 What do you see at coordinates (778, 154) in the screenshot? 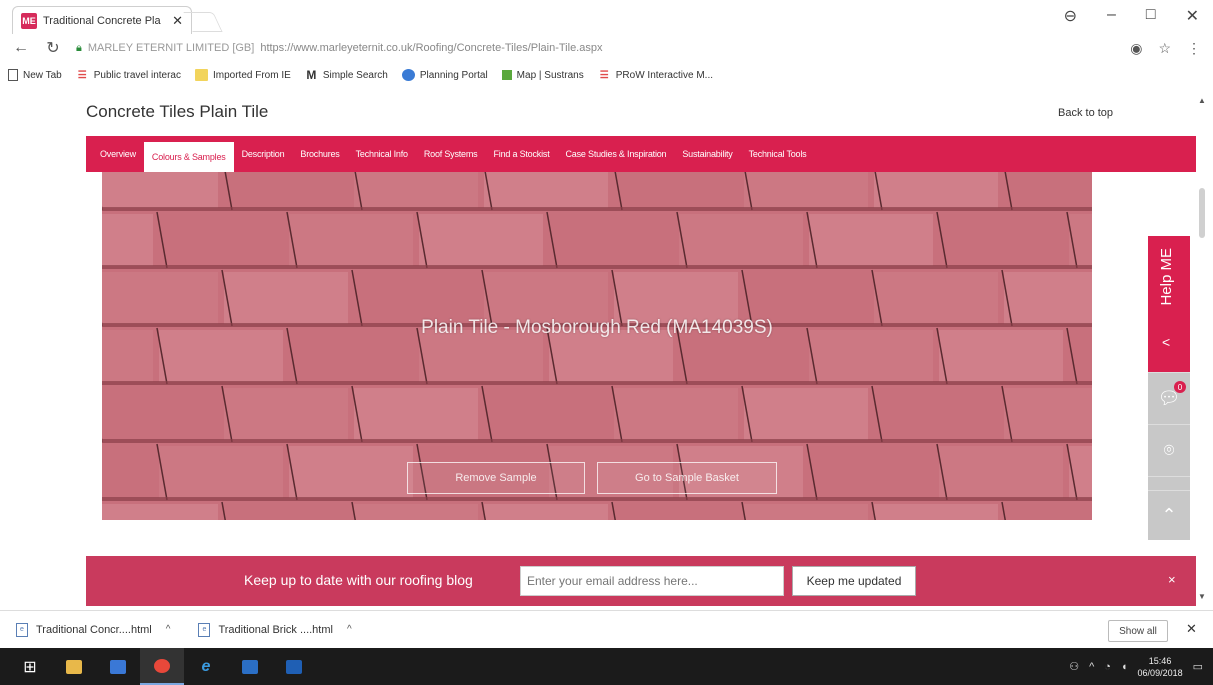
I see `tab-technical-tools: Technical Tools` at bounding box center [778, 154].